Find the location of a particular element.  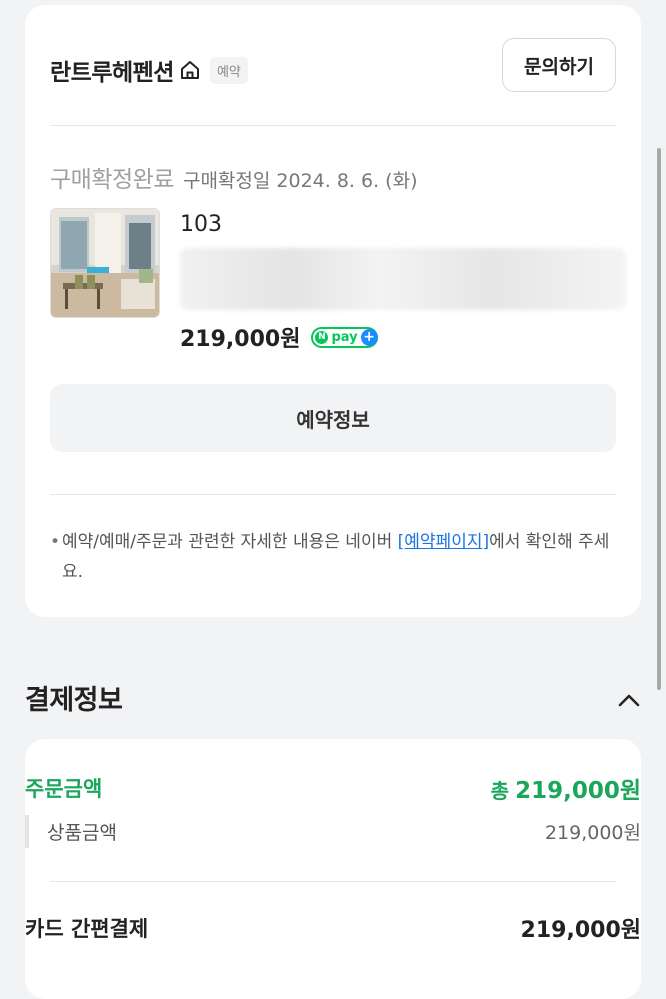

product-amount-label: 상품금액 is located at coordinates (82, 833).